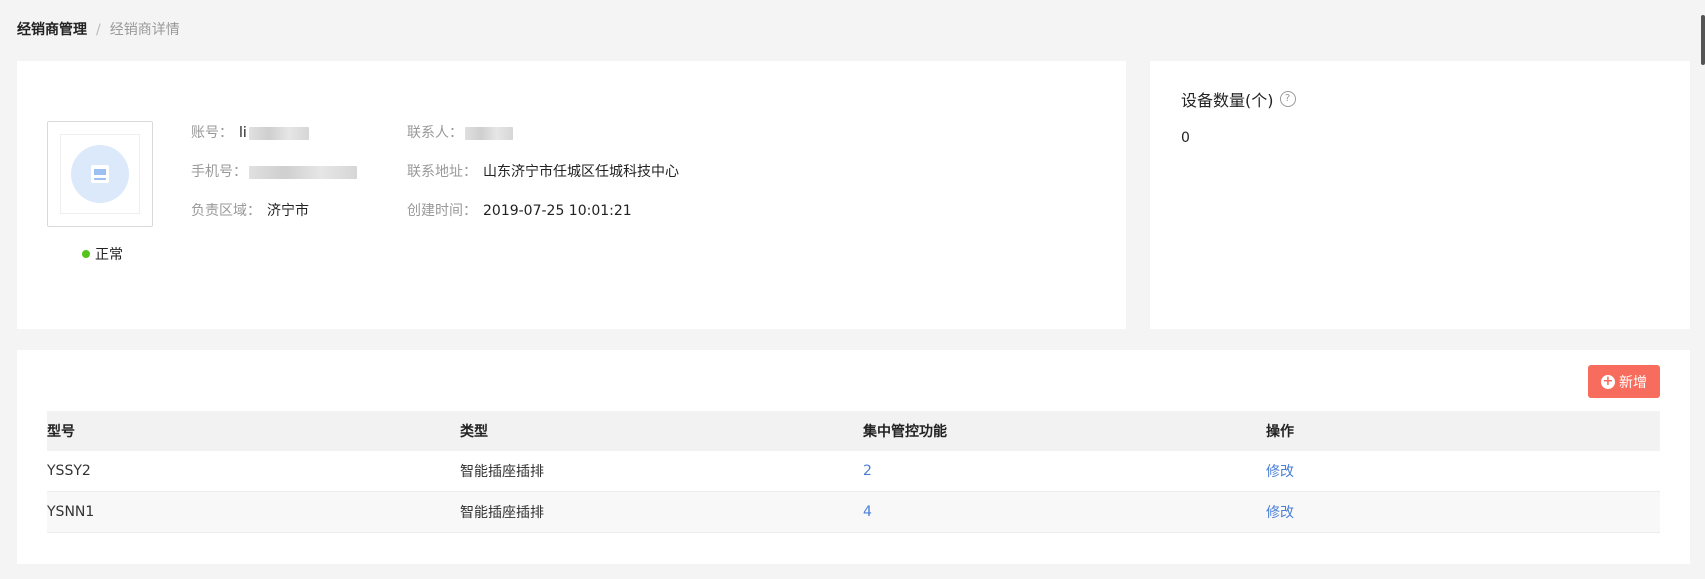  Describe the element at coordinates (219, 172) in the screenshot. I see `phone-label: 手机号：` at that location.